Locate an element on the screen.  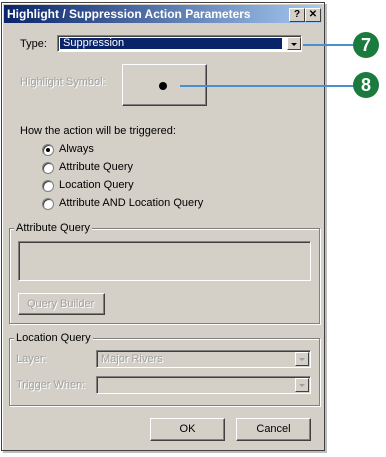
cancel-button: Cancel is located at coordinates (273, 429).